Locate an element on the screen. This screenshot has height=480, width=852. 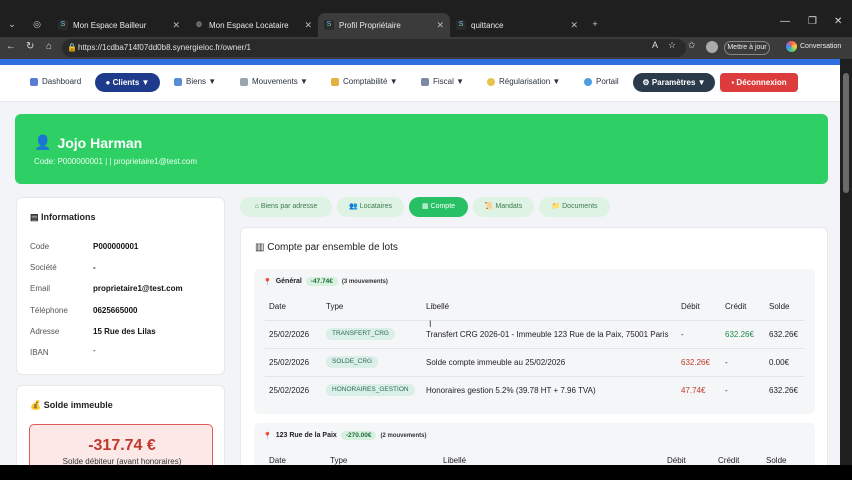
workspace-icon: ◎ is located at coordinates (37, 24).